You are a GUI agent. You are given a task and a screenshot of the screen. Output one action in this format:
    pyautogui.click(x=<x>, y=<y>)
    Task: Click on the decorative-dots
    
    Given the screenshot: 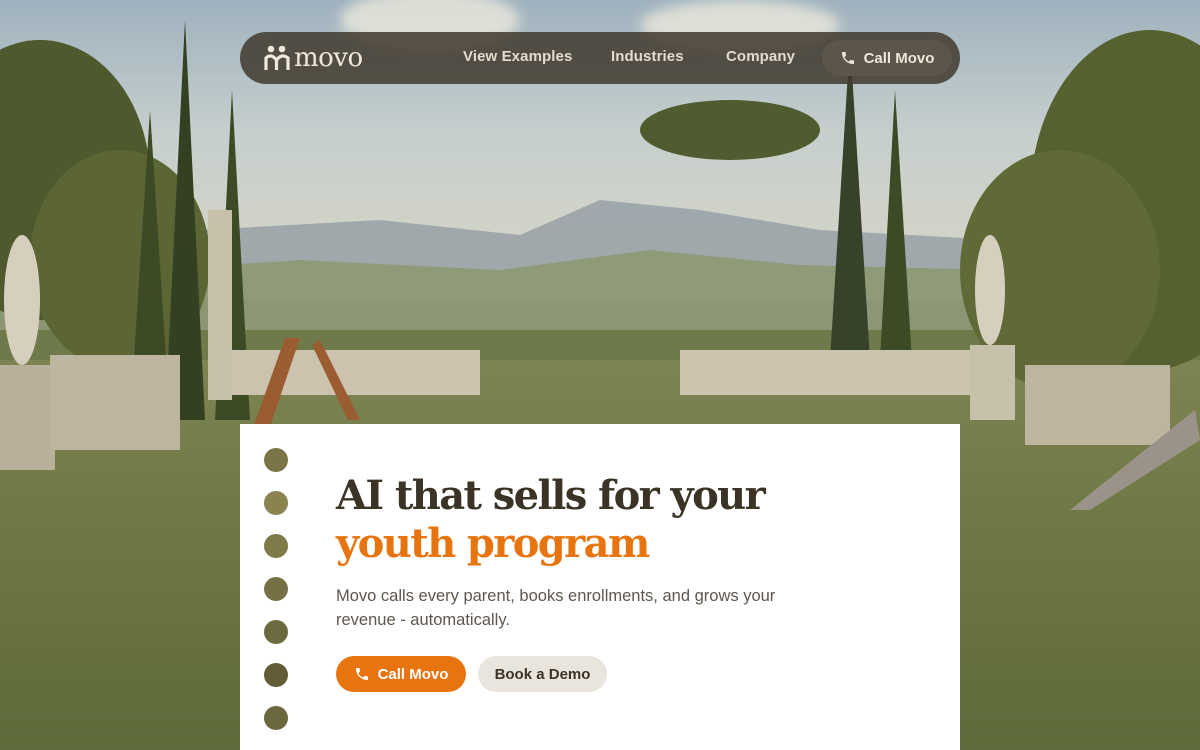 What is the action you would take?
    pyautogui.click(x=276, y=598)
    